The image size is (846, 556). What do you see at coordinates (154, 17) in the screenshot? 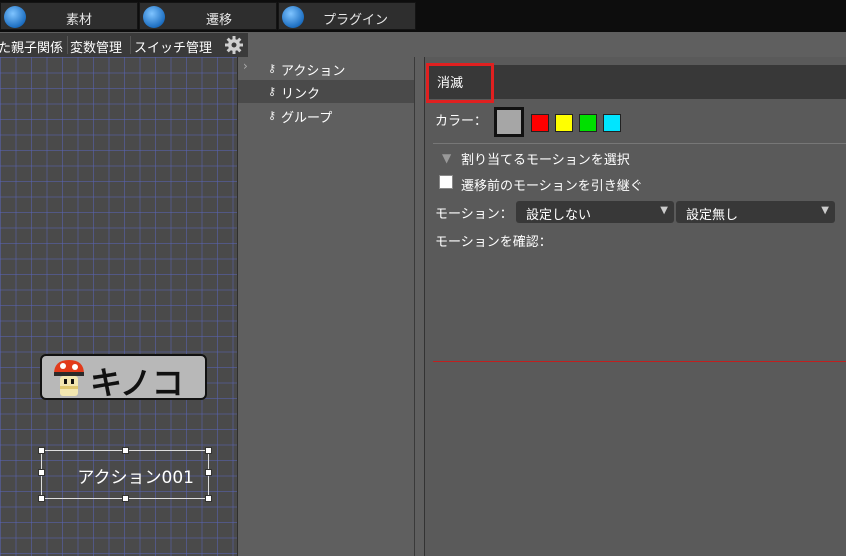
I see `link-icon` at bounding box center [154, 17].